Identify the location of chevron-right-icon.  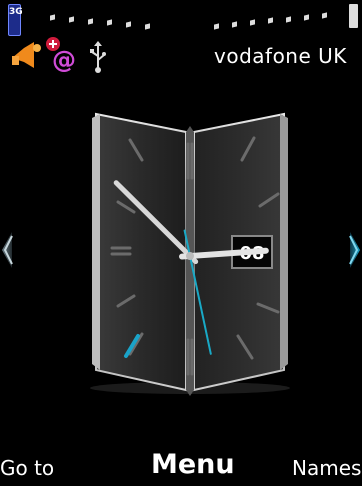
(355, 250).